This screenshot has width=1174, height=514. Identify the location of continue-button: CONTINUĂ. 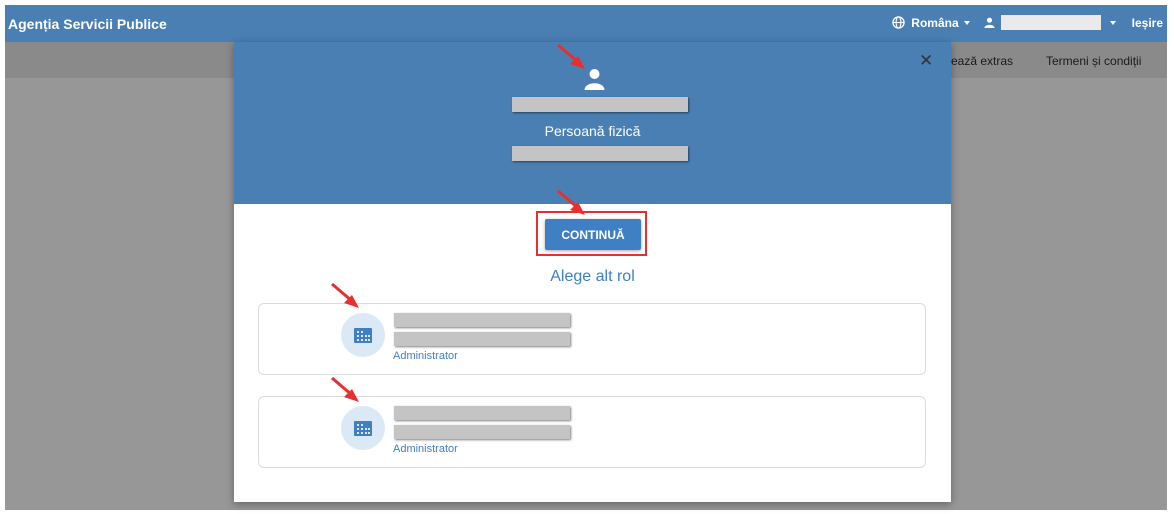
(593, 234).